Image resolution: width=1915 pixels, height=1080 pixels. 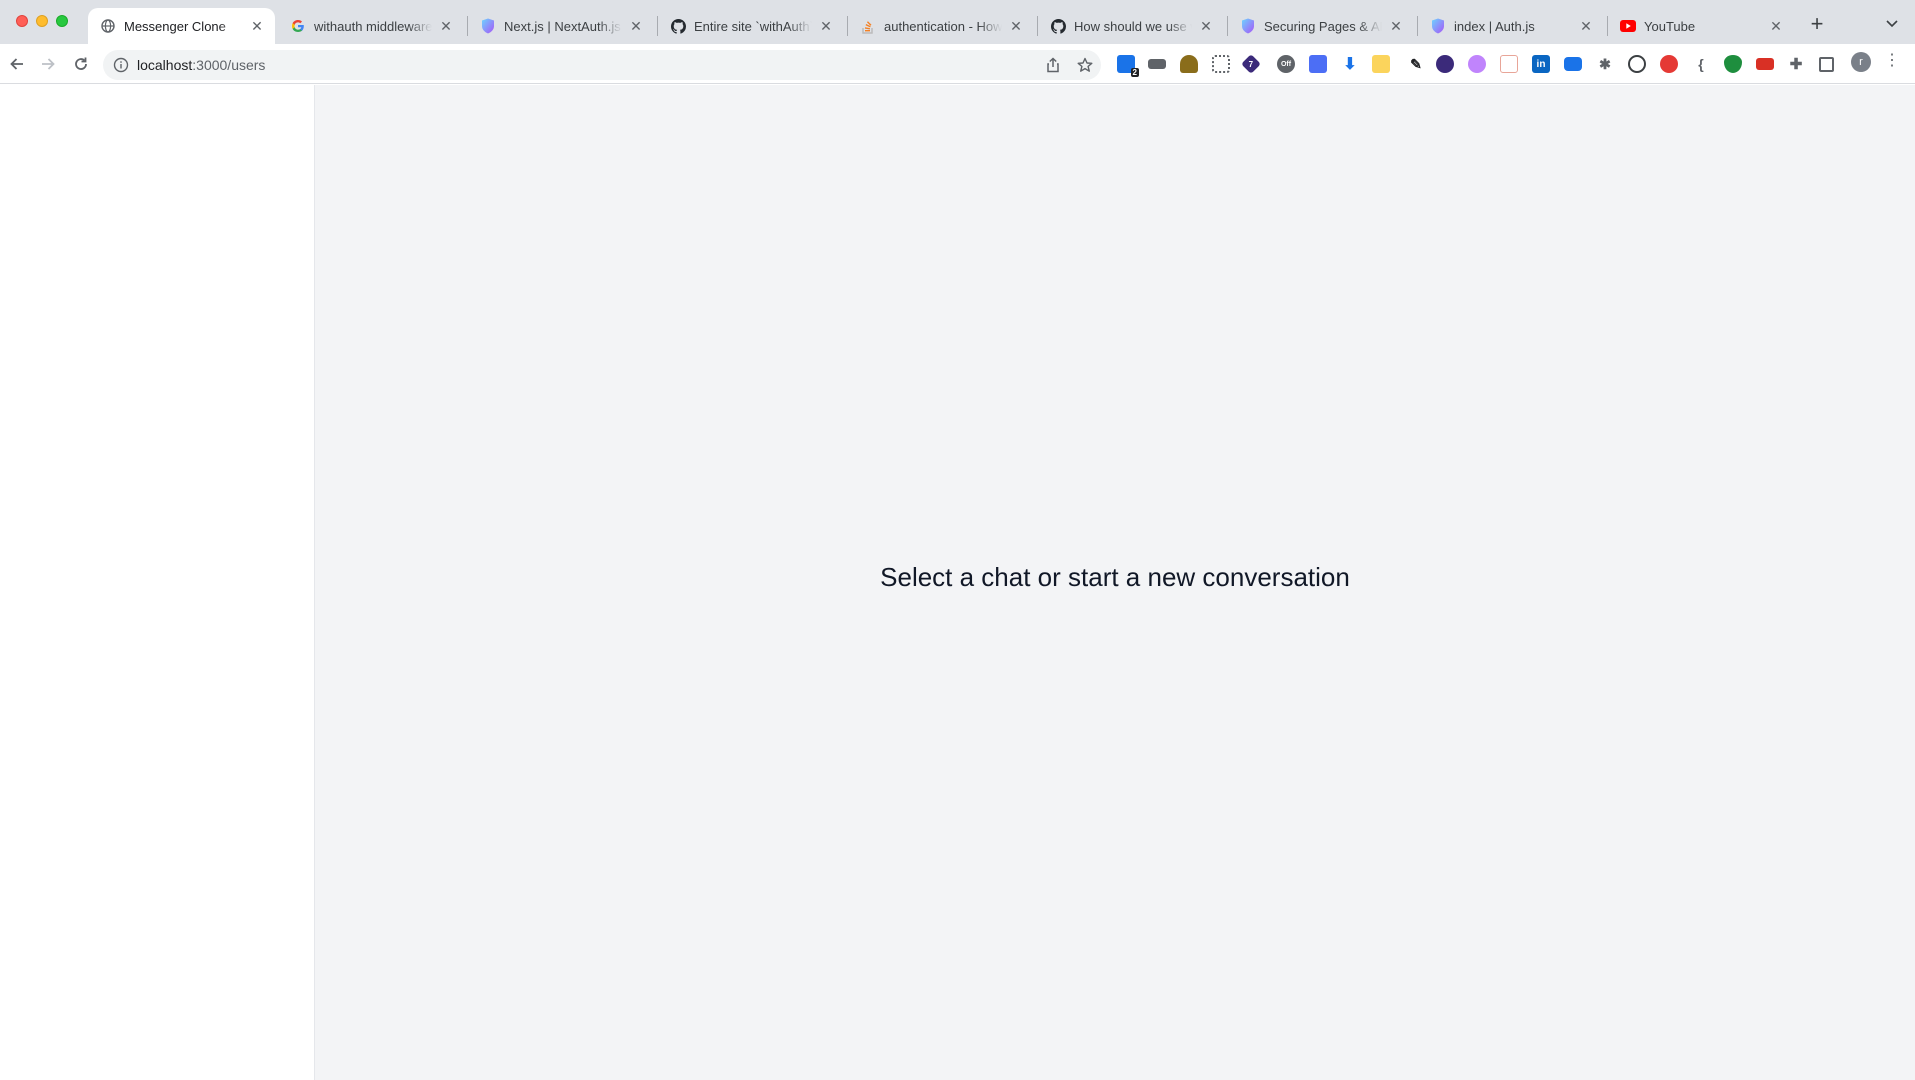 I want to click on tab-messenger-clone: Messenger Clone ✕, so click(x=181, y=26).